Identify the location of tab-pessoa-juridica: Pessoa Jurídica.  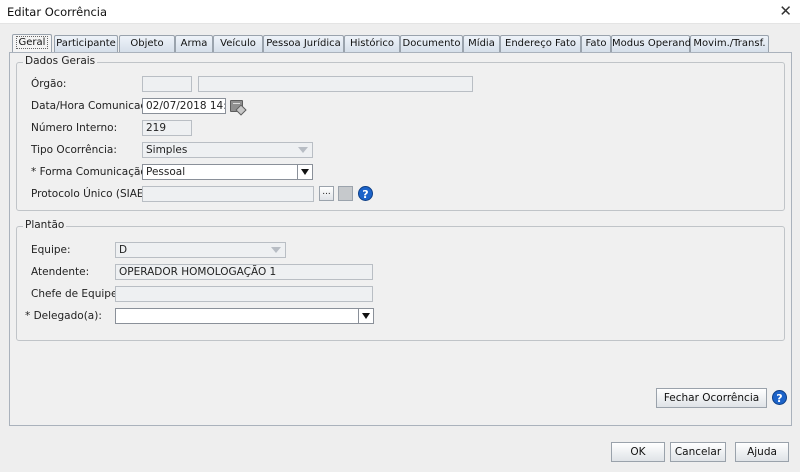
(303, 43).